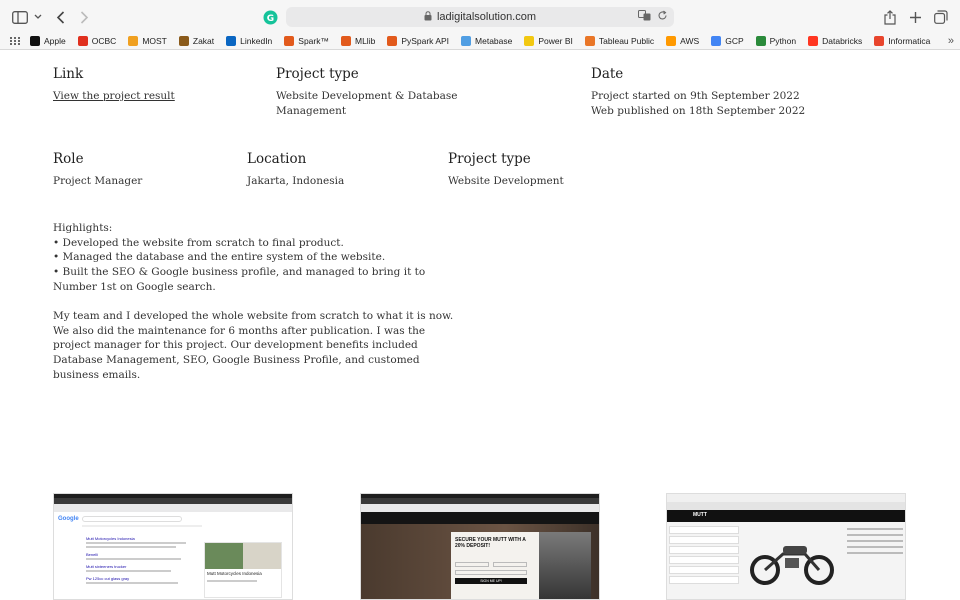  Describe the element at coordinates (234, 573) in the screenshot. I see `knowledge-panel-title: Mutt Motorcycles Indonesia` at that location.